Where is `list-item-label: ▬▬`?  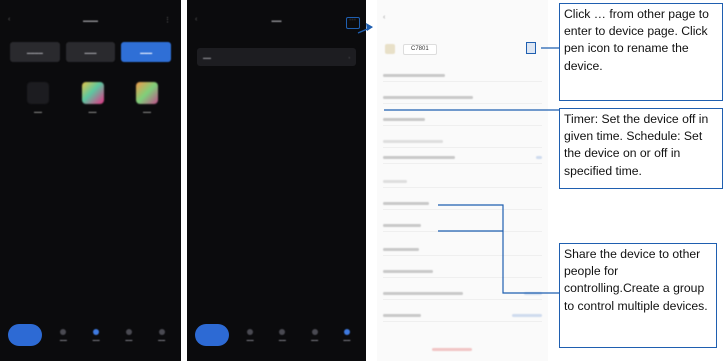 list-item-label: ▬▬ is located at coordinates (207, 57).